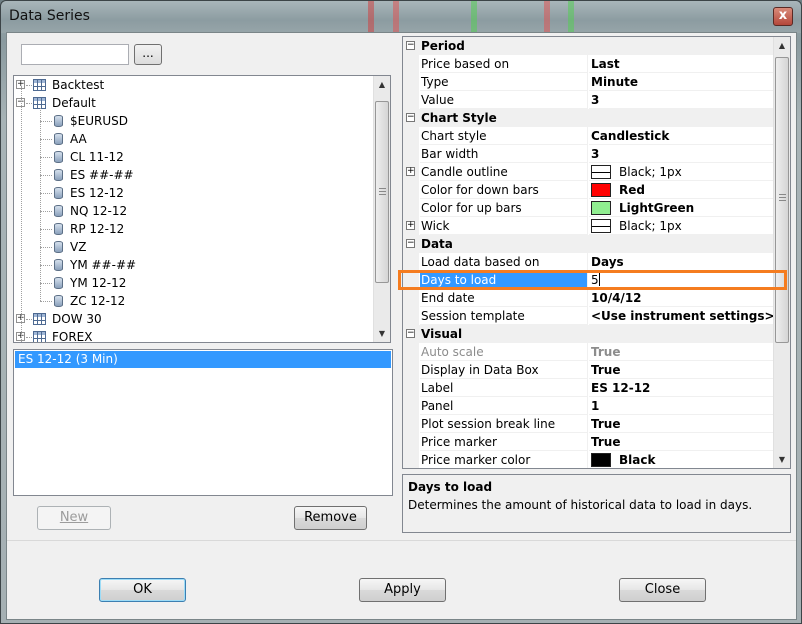 The height and width of the screenshot is (624, 802). I want to click on tree-scrollbar: ▲ ▼, so click(381, 209).